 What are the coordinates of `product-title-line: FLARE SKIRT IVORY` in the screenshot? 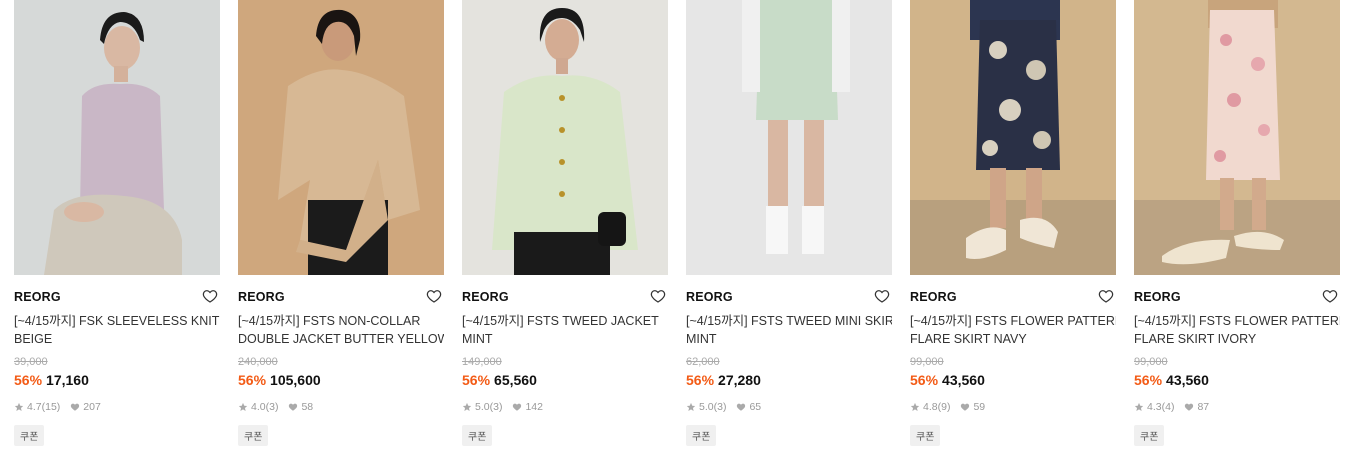 It's located at (1237, 339).